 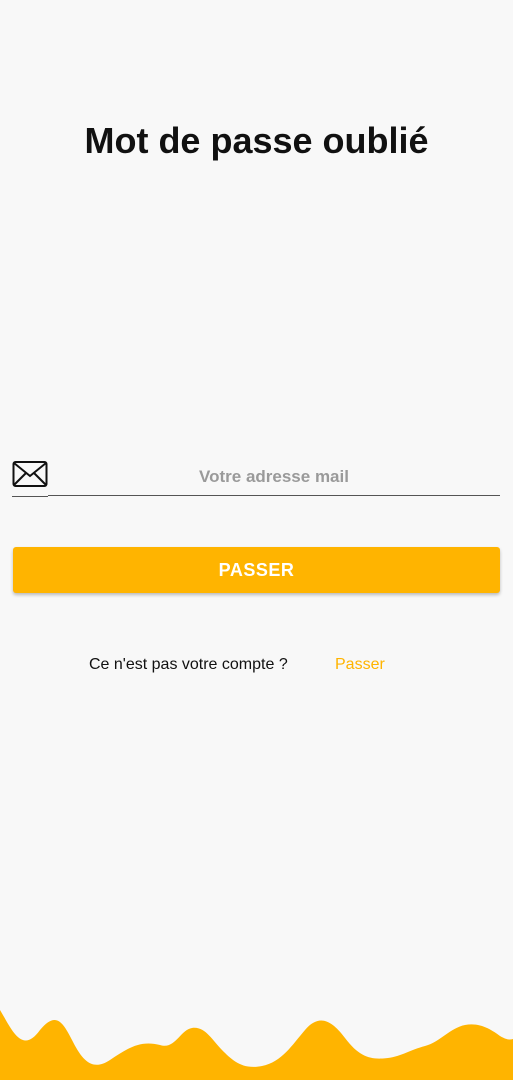 What do you see at coordinates (188, 664) in the screenshot?
I see `account-question: Ce n'est pas votre compte ?` at bounding box center [188, 664].